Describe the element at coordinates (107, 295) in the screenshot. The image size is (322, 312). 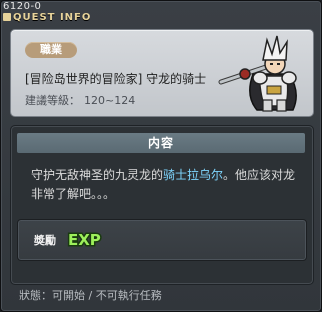
I see `status-value: 可開始 / 不可執行任務` at that location.